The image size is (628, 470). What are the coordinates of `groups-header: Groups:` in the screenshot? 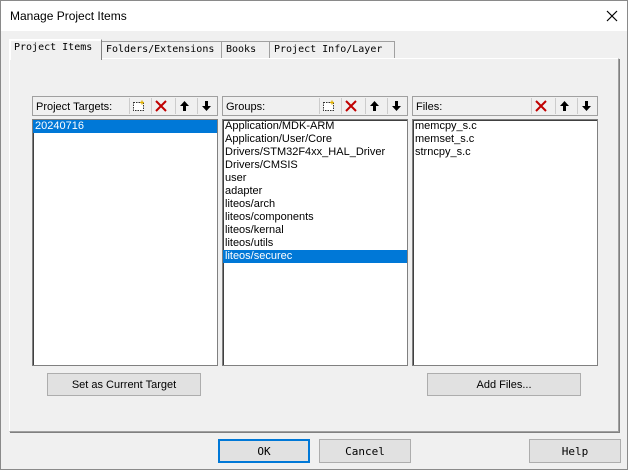 It's located at (315, 106).